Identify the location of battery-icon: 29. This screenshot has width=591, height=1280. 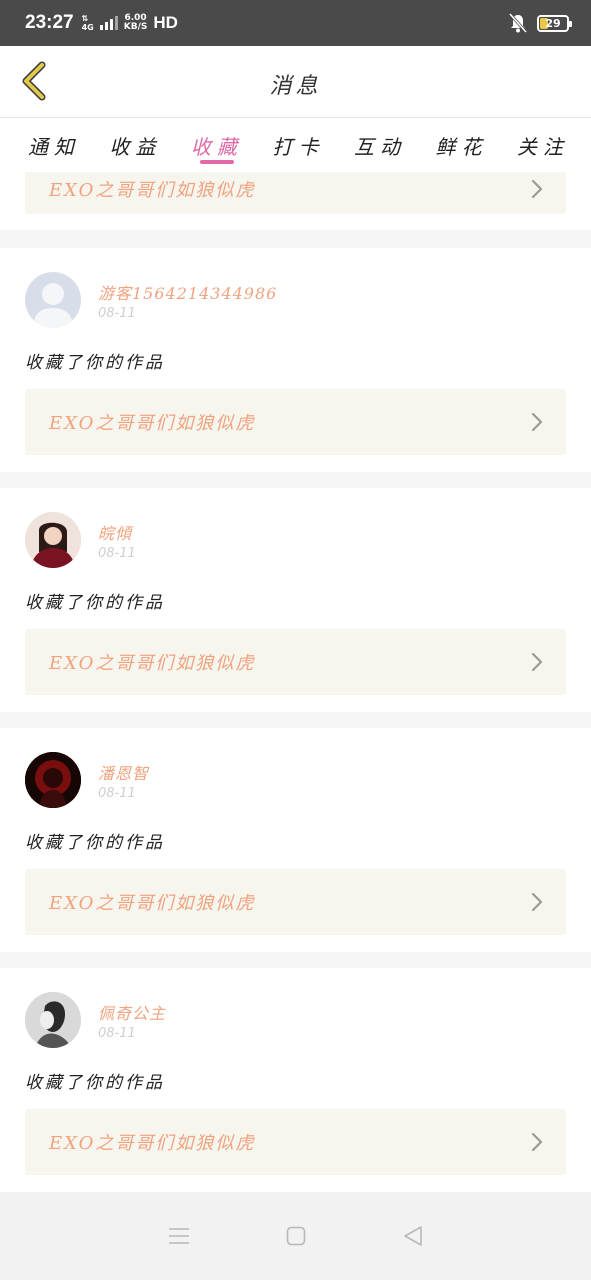
(554, 23).